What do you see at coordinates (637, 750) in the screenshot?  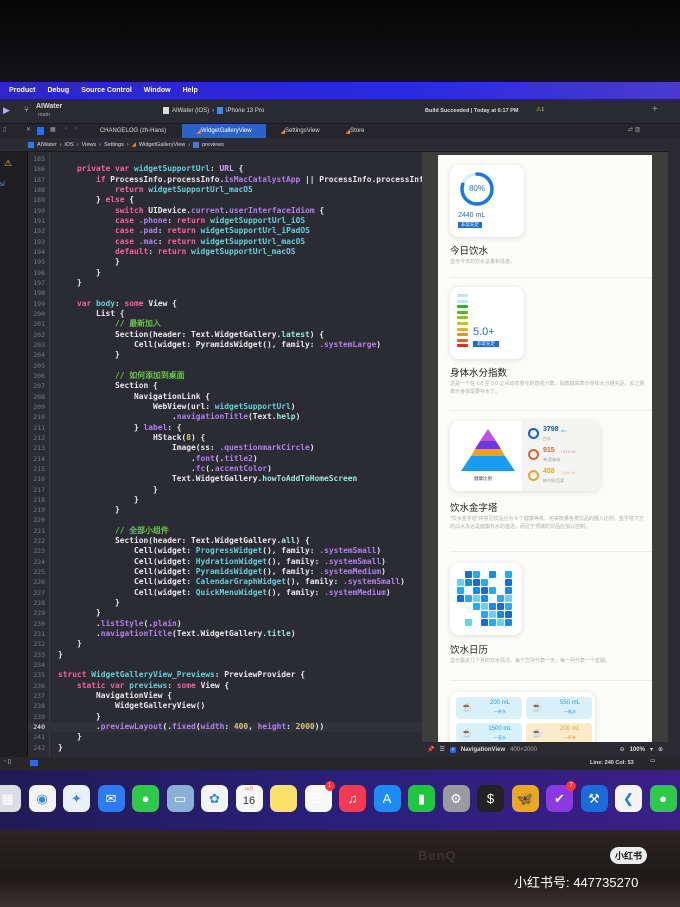 I see `zoom-level: 100%` at bounding box center [637, 750].